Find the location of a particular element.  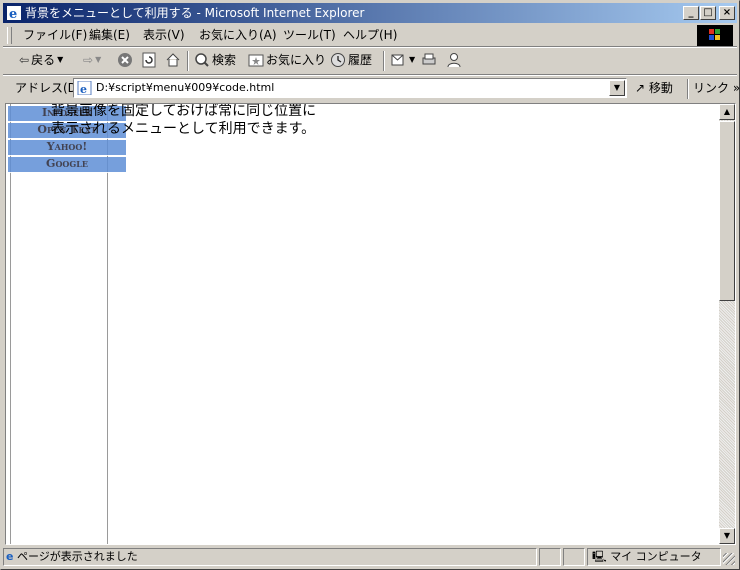

page-icon: e is located at coordinates (84, 88).